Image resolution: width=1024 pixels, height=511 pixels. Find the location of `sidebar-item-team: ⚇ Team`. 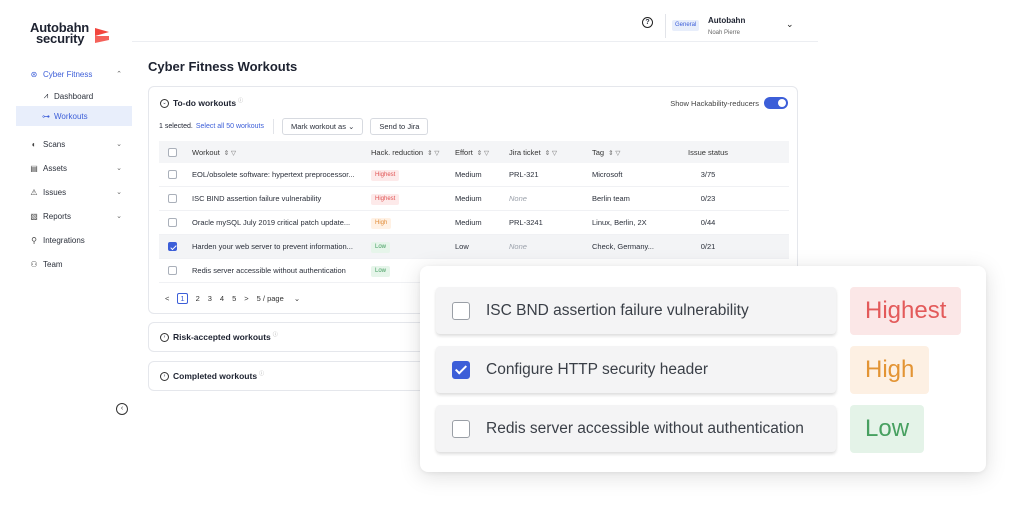

sidebar-item-team: ⚇ Team is located at coordinates (74, 264).